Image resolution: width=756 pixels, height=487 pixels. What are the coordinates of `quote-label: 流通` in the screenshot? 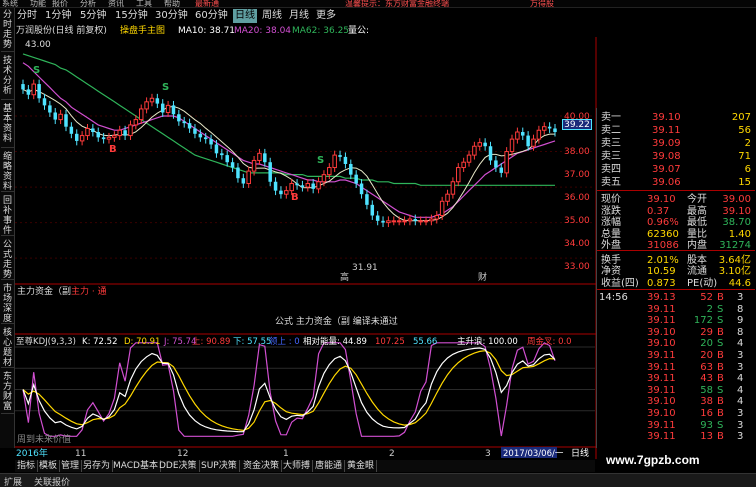 It's located at (697, 271).